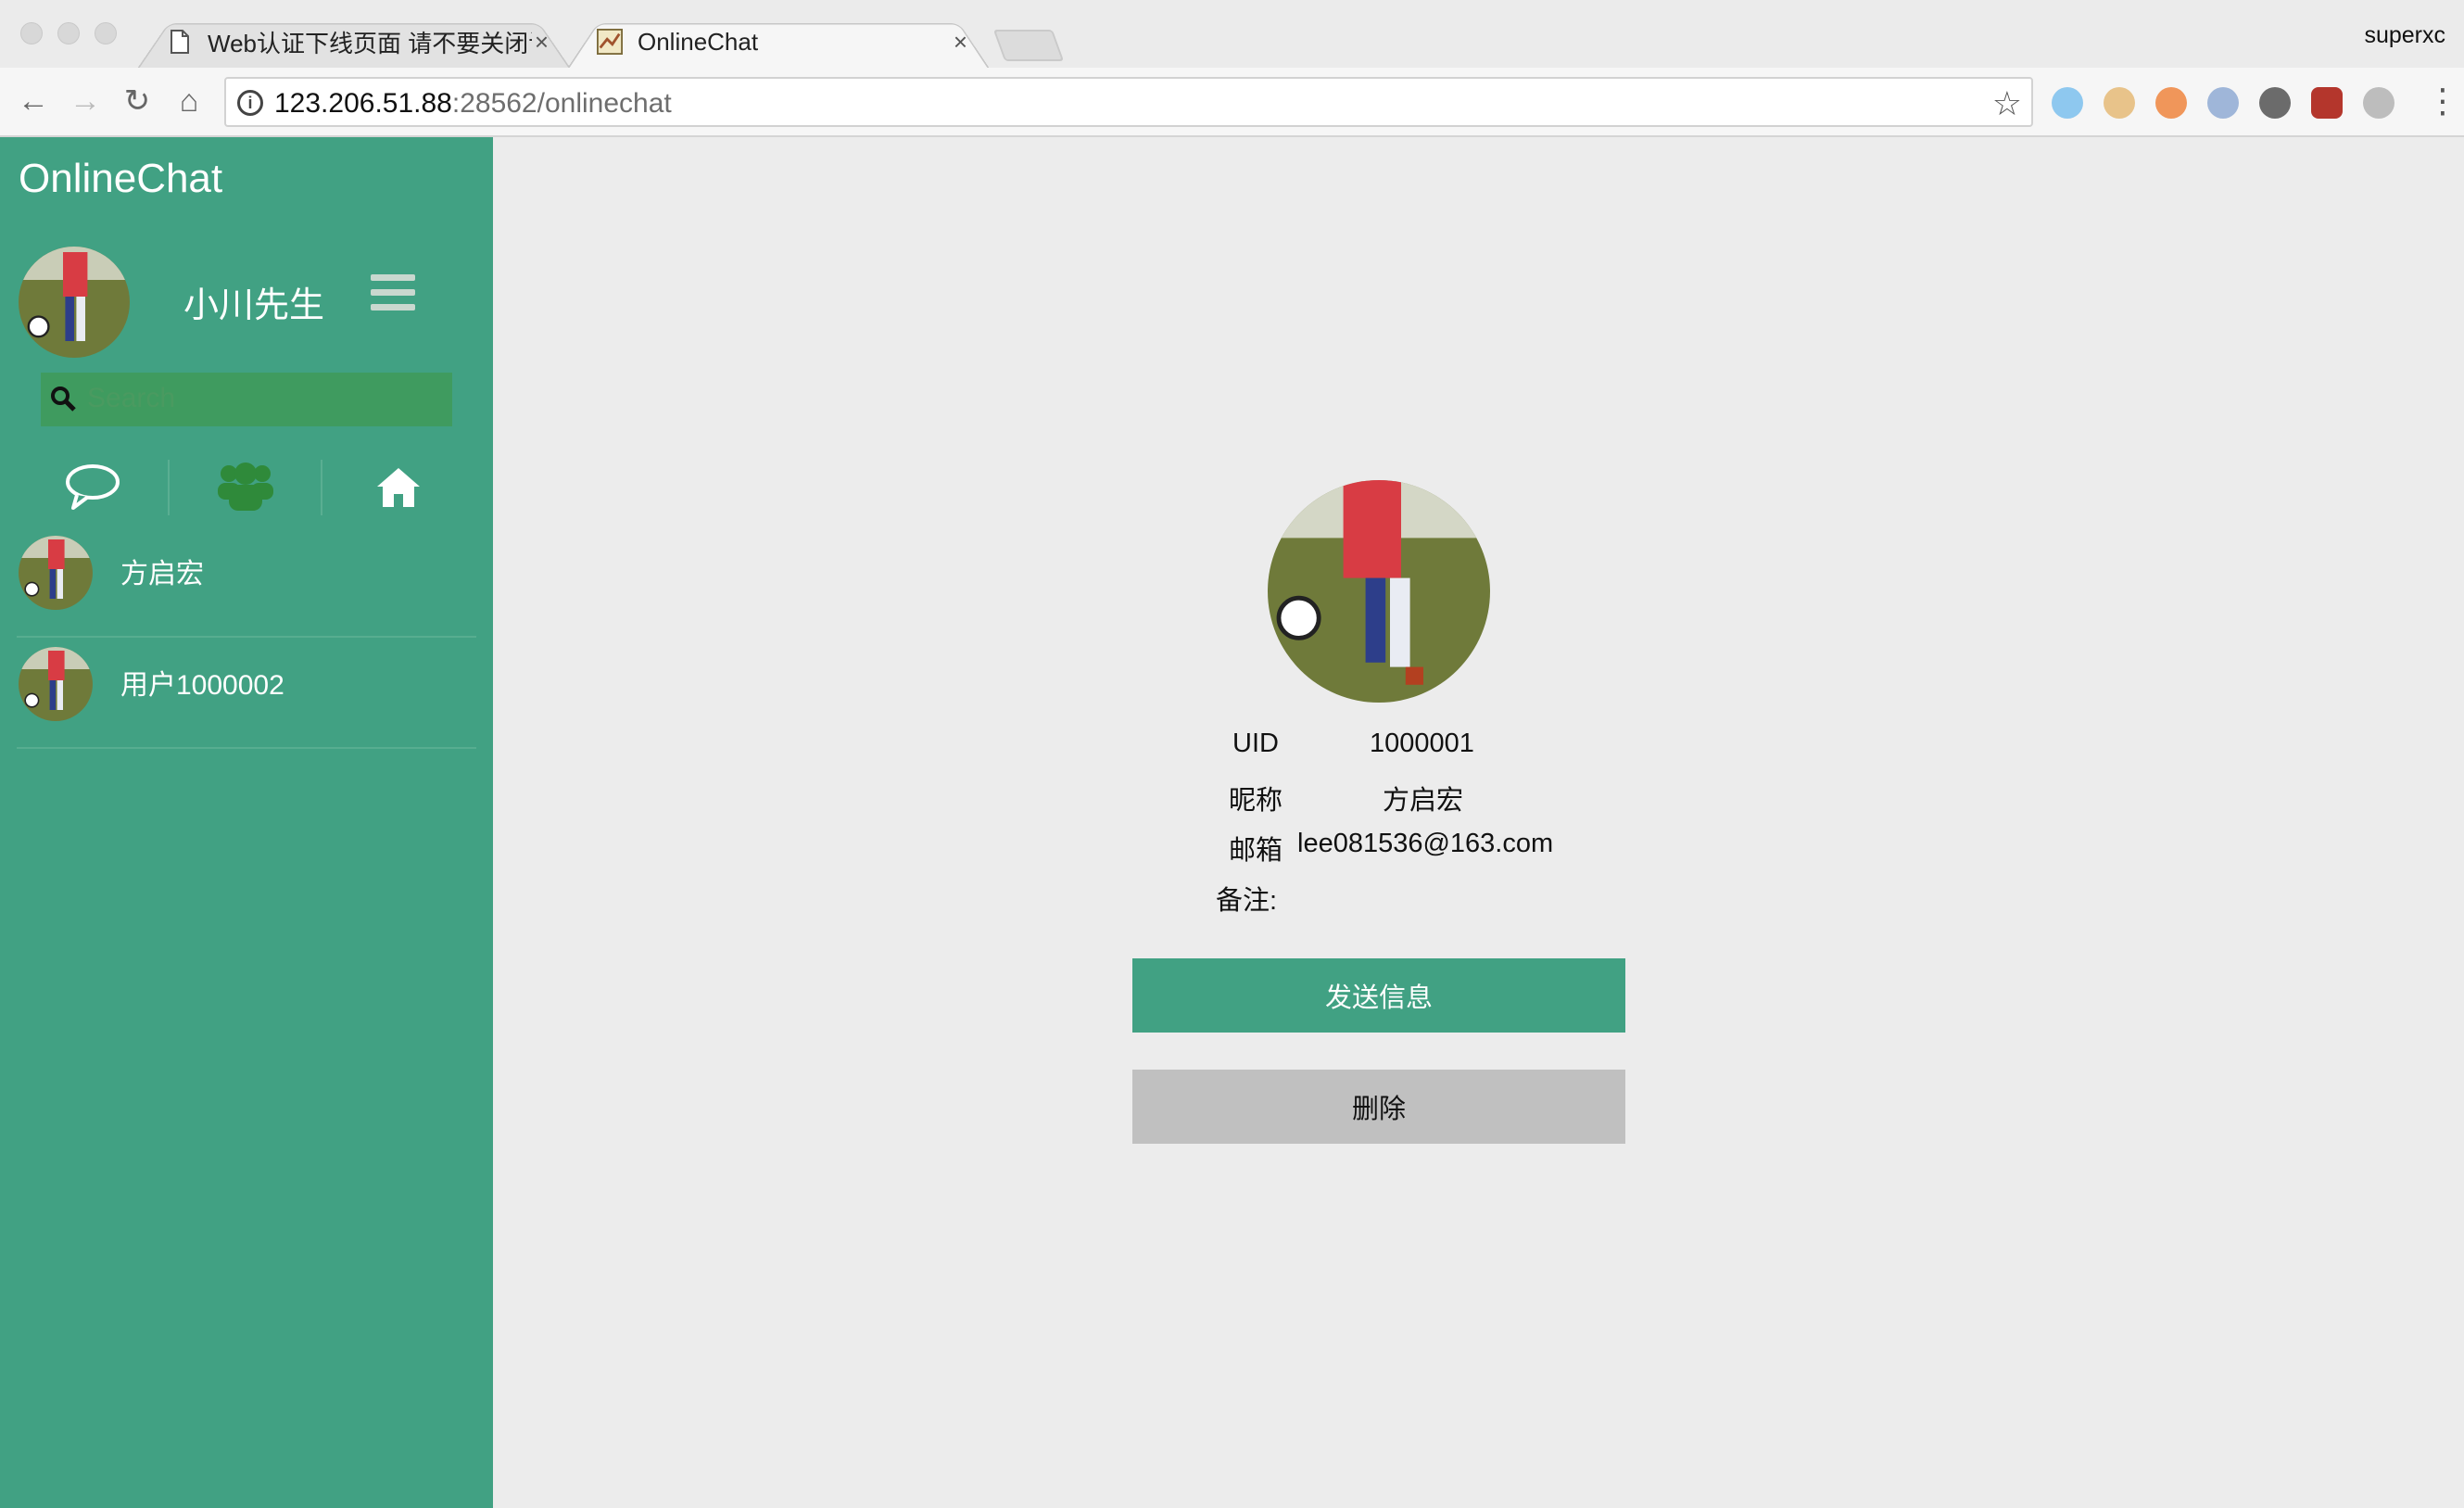  What do you see at coordinates (2120, 103) in the screenshot?
I see `extension-cookie-icon` at bounding box center [2120, 103].